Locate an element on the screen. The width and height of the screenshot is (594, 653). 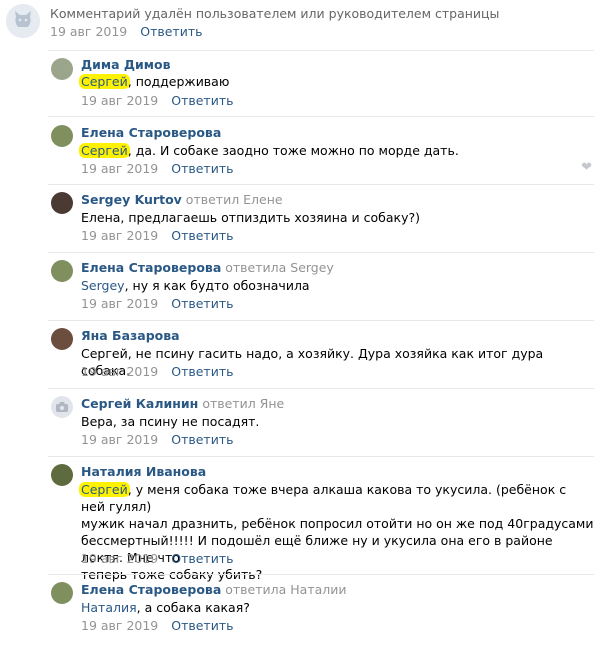
author-link: Наталия Иванова is located at coordinates (143, 471).